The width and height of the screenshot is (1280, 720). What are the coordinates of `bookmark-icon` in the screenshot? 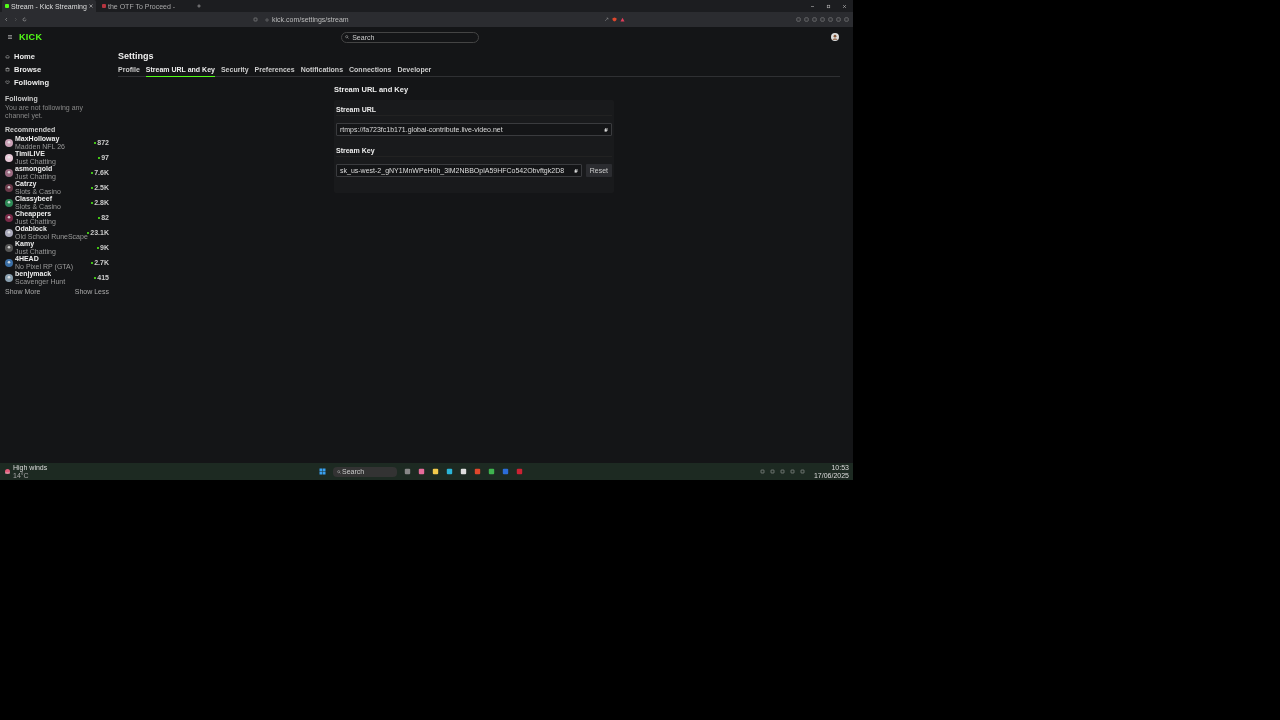 It's located at (255, 19).